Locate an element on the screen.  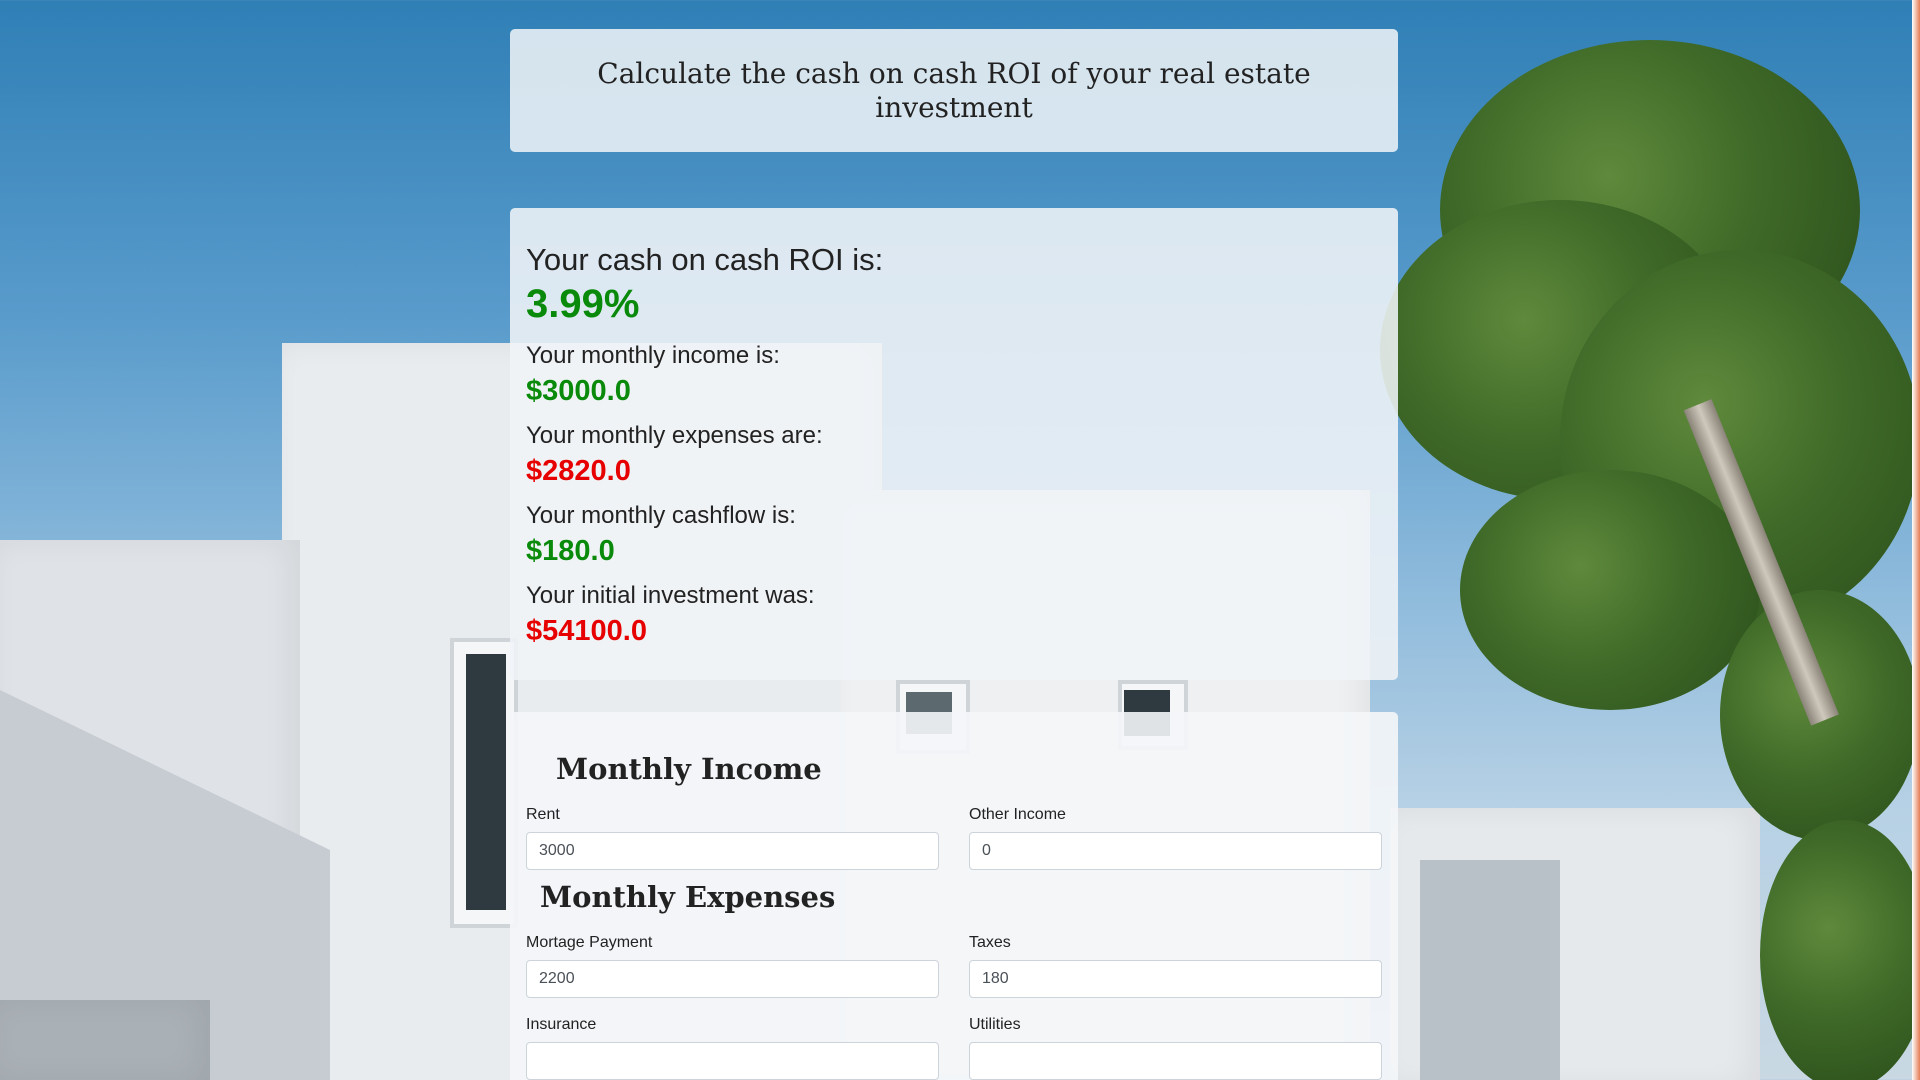
rent-field: Rent is located at coordinates (732, 838).